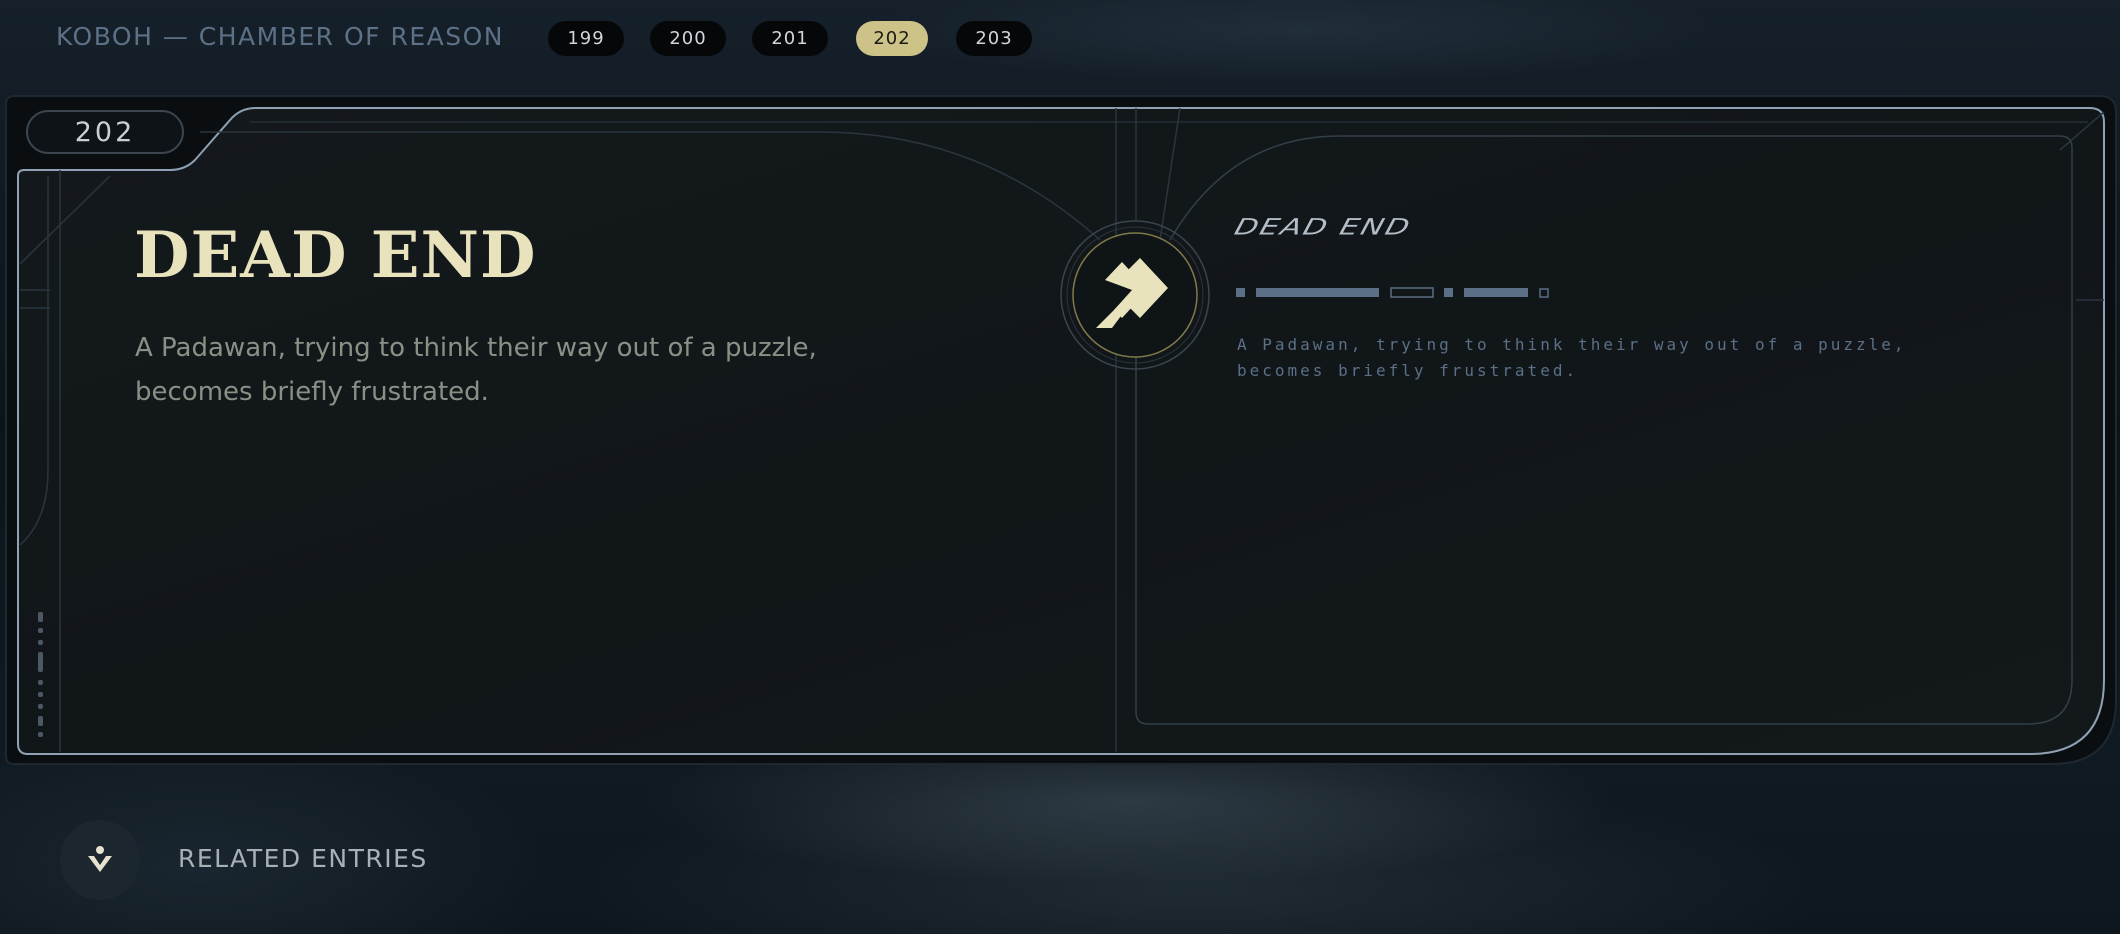  I want to click on databank-emblem-icon, so click(1135, 295).